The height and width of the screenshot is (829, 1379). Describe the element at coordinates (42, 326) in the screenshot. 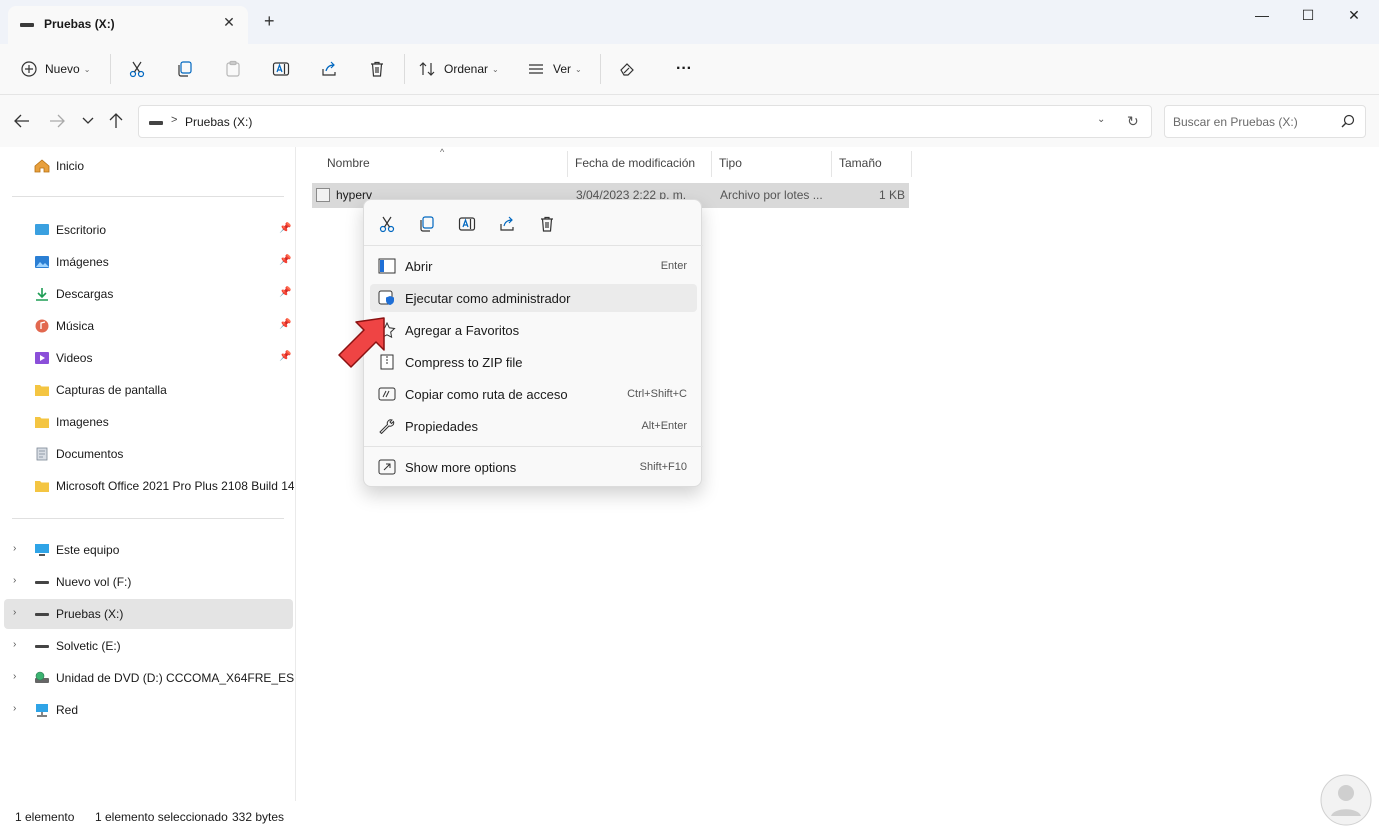

I see `music-icon` at that location.